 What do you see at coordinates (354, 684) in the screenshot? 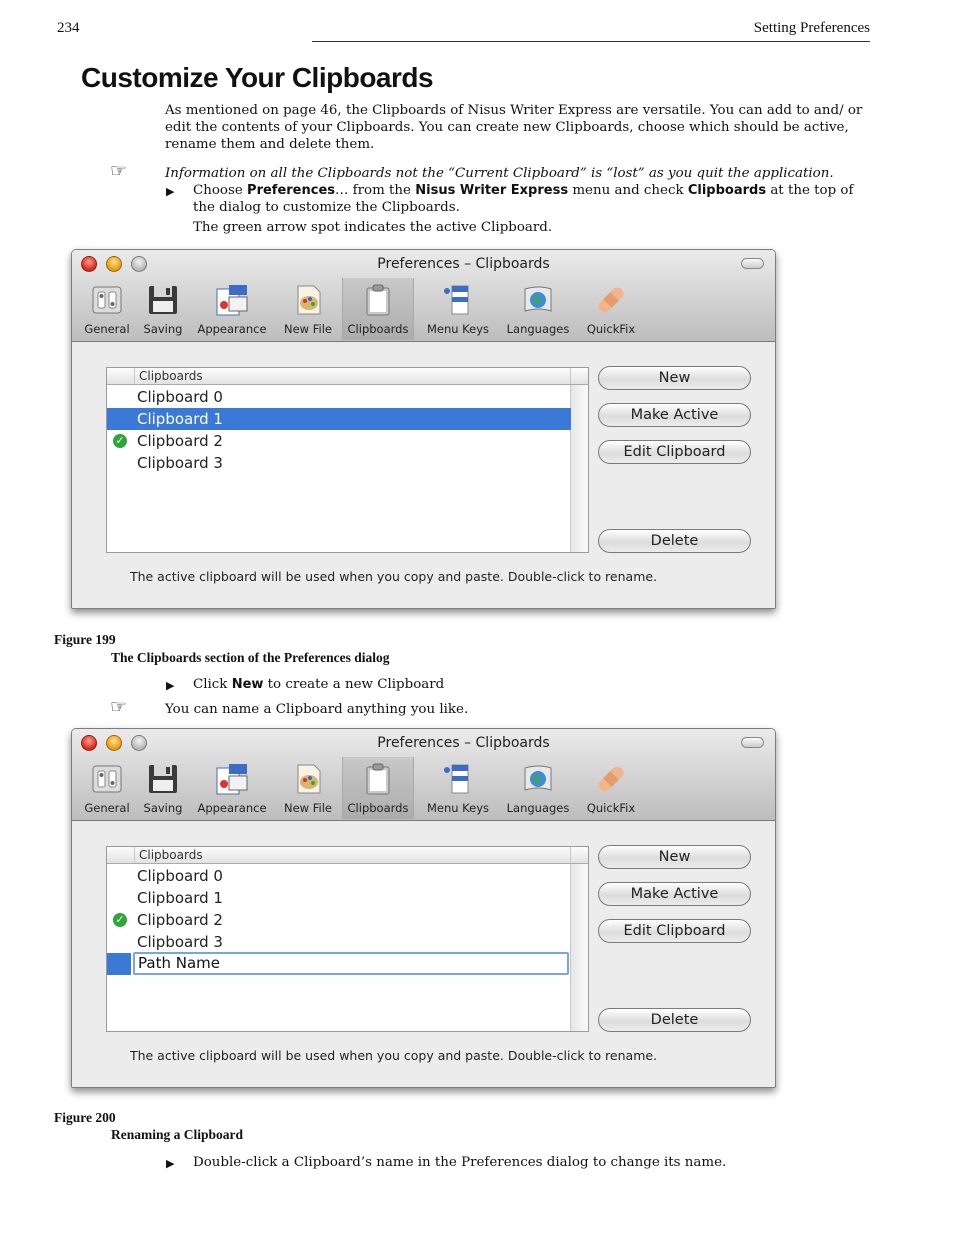
I see `step-text: to create a new Clipboard` at bounding box center [354, 684].